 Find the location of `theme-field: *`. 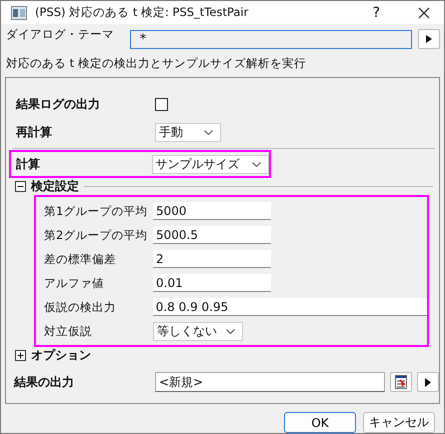

theme-field: * is located at coordinates (271, 39).